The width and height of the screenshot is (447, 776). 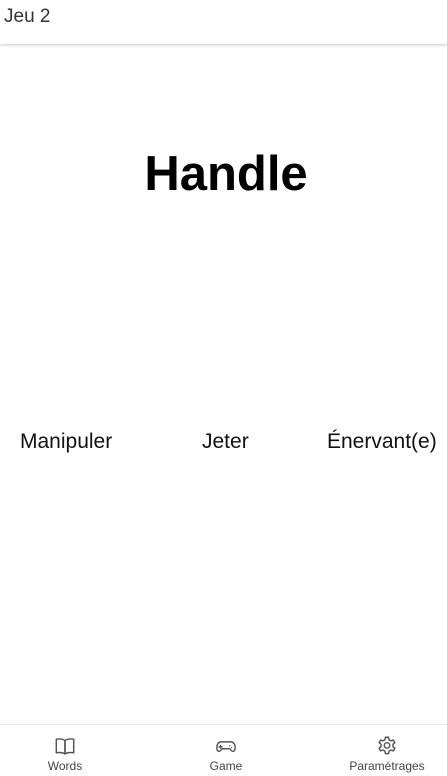 I want to click on answer-options: Manipuler Jeter Énervant(e), so click(x=223, y=443).